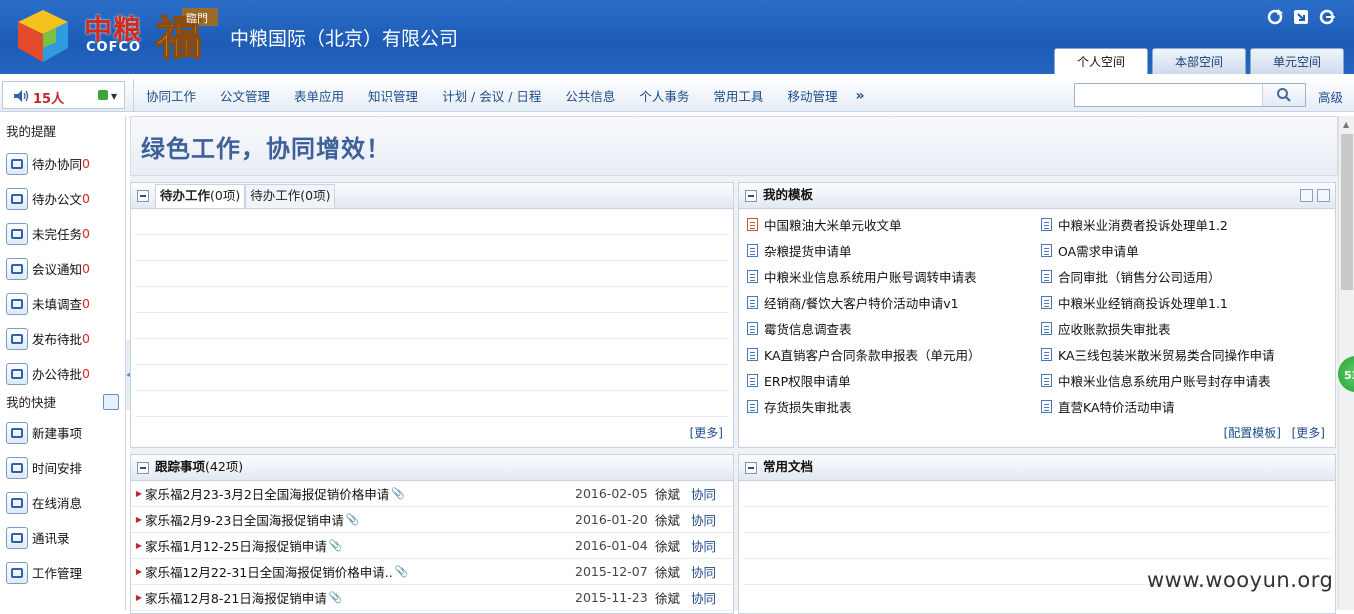  I want to click on menu-item-collaboration: 协同工作, so click(171, 95).